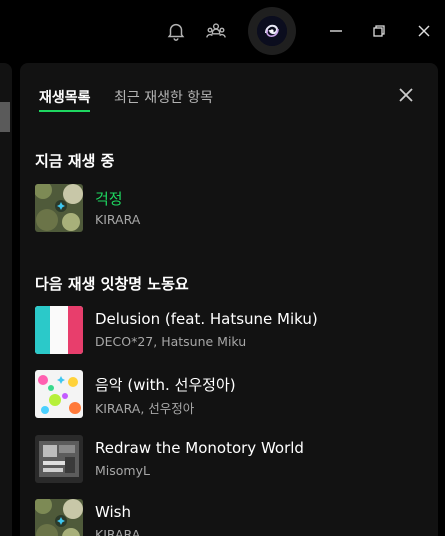 The width and height of the screenshot is (445, 536). What do you see at coordinates (163, 97) in the screenshot?
I see `tab-recently-played: 최근 재생한 항목` at bounding box center [163, 97].